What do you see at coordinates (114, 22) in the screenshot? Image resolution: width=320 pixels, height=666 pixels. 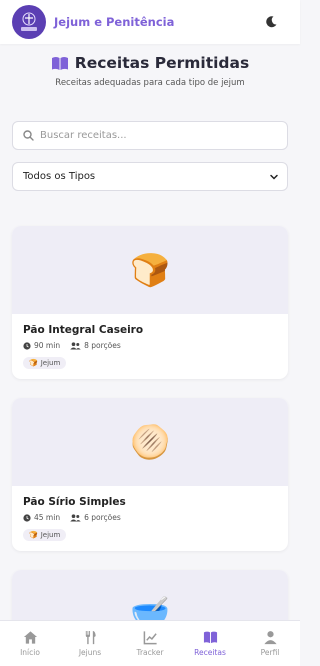 I see `app-title: Jejum e Penitência` at bounding box center [114, 22].